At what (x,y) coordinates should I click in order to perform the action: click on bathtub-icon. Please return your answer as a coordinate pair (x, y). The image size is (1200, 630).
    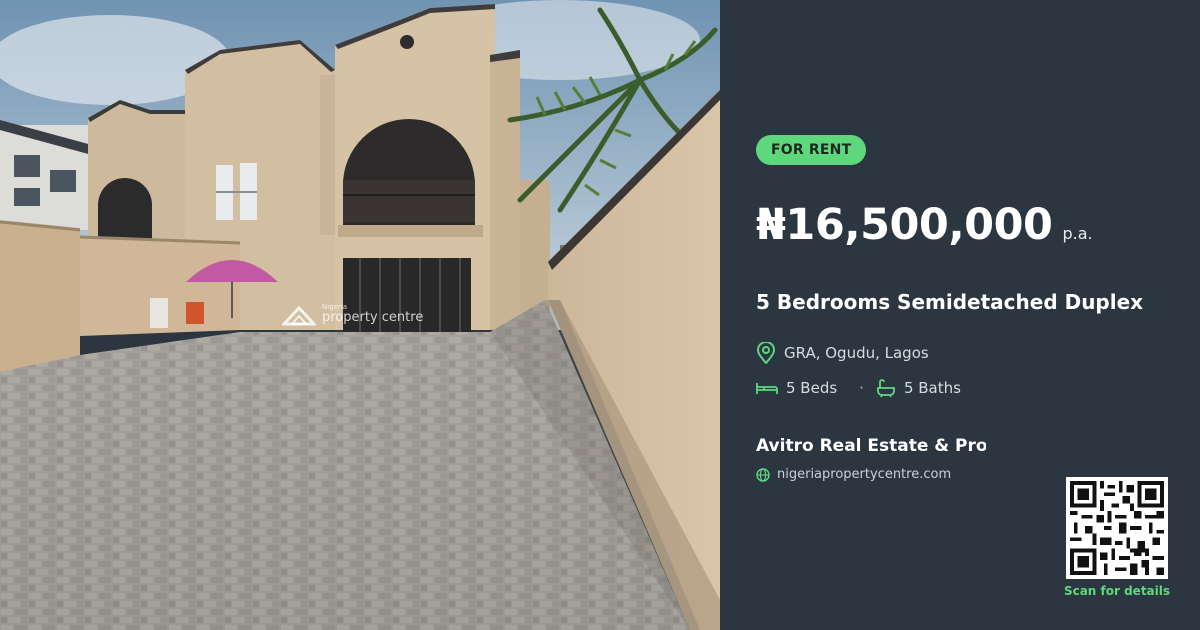
    Looking at the image, I should click on (886, 388).